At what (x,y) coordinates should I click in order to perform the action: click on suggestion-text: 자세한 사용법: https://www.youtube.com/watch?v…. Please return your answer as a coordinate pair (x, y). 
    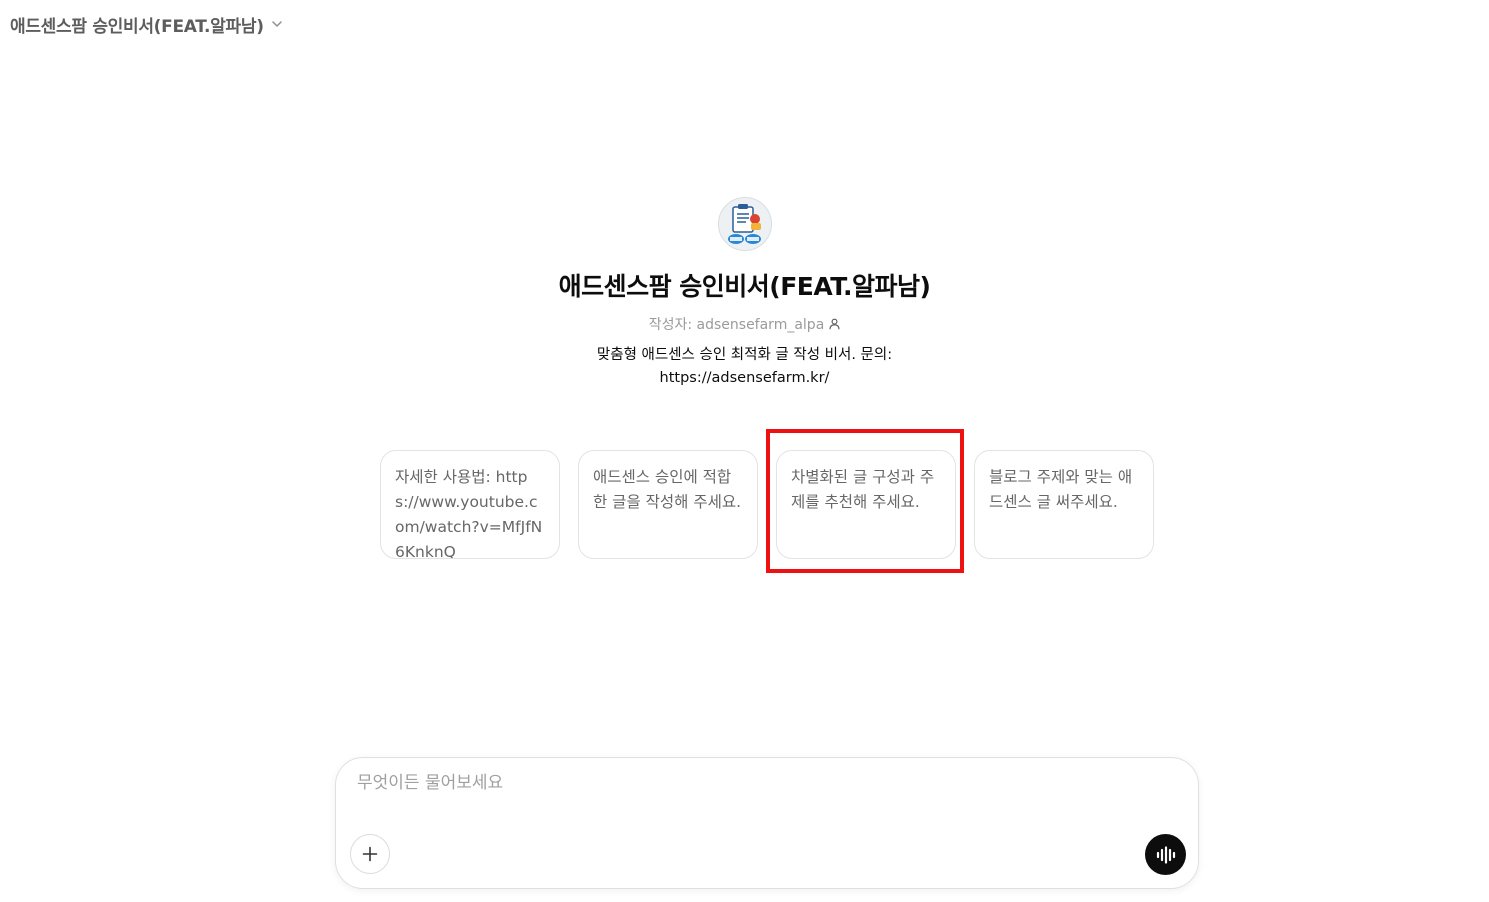
    Looking at the image, I should click on (469, 513).